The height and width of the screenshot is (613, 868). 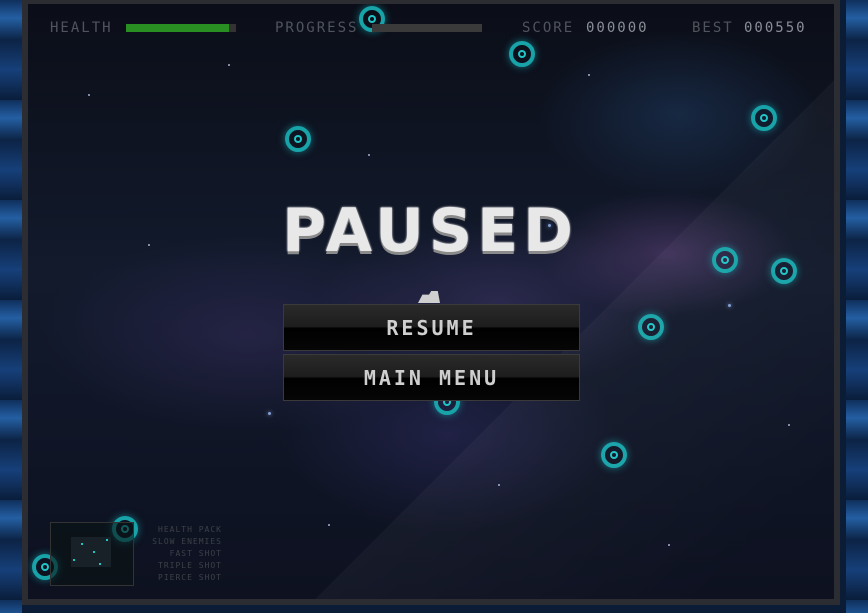 What do you see at coordinates (195, 553) in the screenshot?
I see `powerup-item: FAST SHOT` at bounding box center [195, 553].